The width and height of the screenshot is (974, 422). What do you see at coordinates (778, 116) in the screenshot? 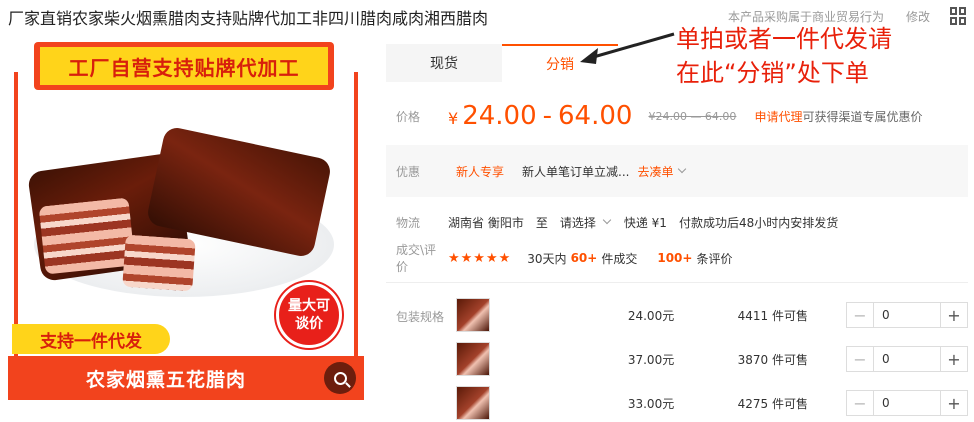
I see `apply-agent-link: 申请代理` at bounding box center [778, 116].